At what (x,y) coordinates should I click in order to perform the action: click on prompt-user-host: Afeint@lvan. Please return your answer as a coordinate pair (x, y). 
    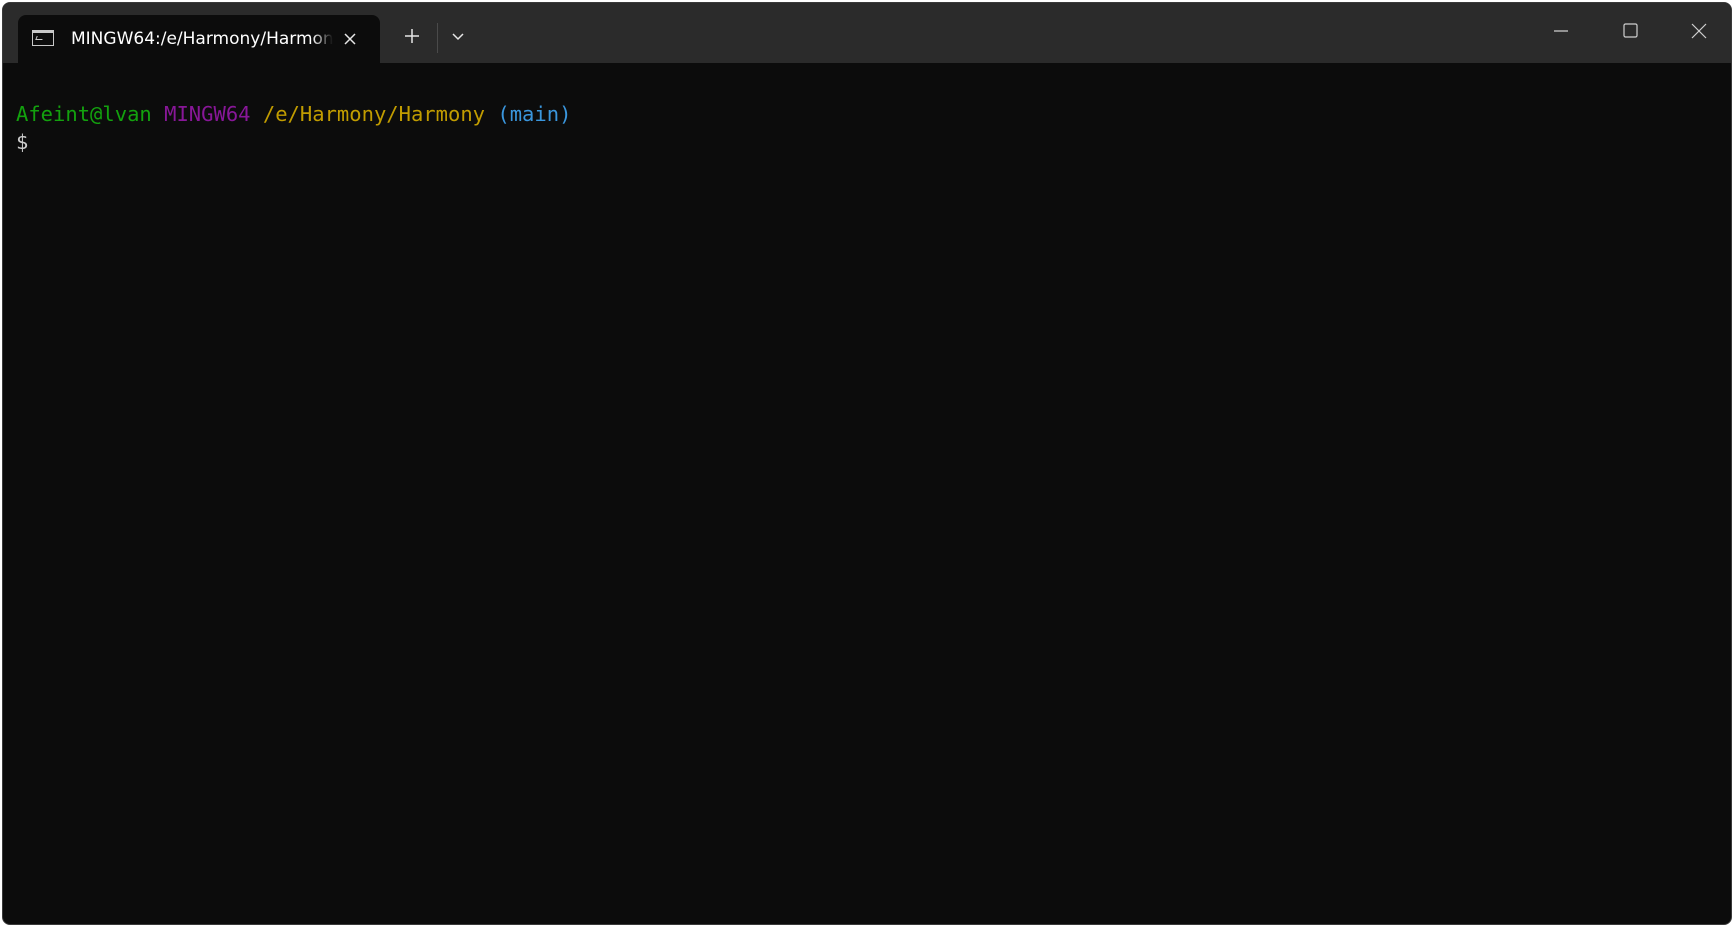
    Looking at the image, I should click on (84, 114).